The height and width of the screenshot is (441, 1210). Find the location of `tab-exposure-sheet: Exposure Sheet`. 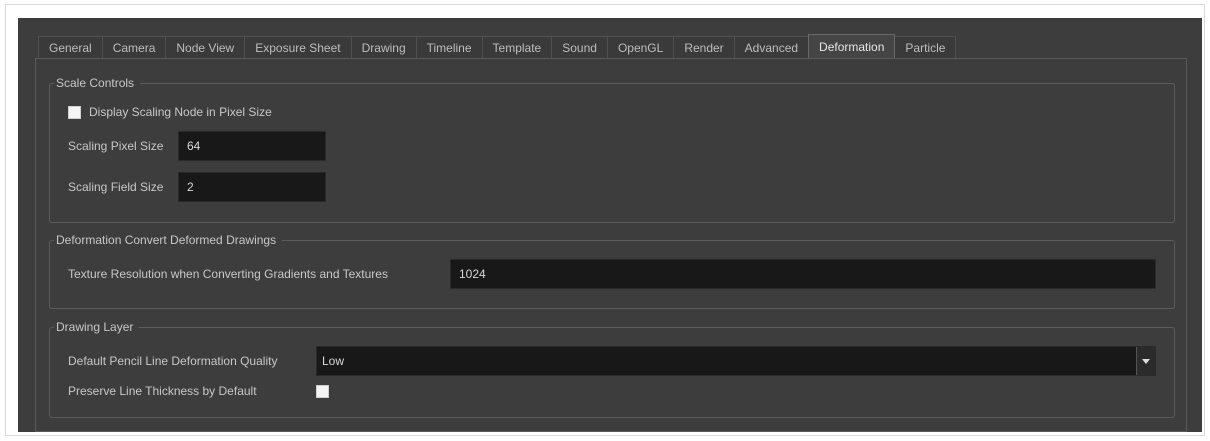

tab-exposure-sheet: Exposure Sheet is located at coordinates (298, 47).